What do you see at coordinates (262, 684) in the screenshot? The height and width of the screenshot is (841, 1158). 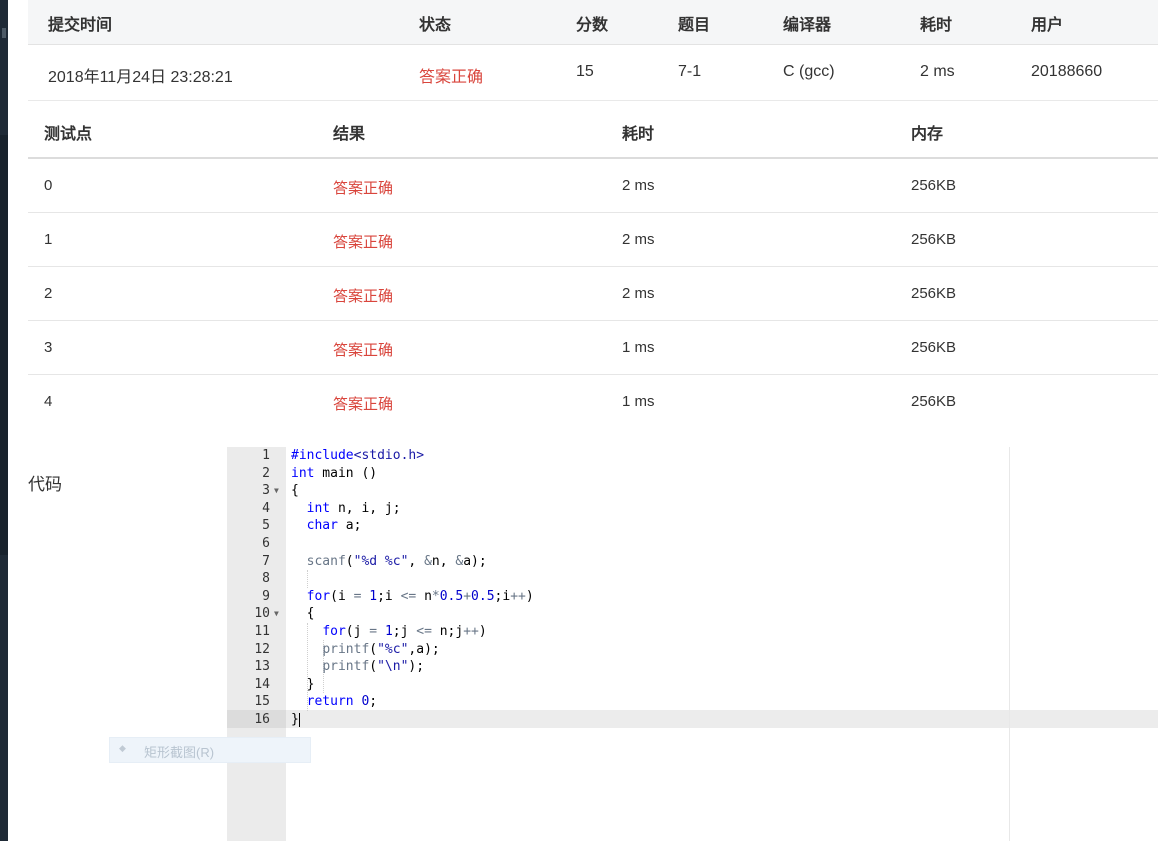 I see `line-number: 14` at bounding box center [262, 684].